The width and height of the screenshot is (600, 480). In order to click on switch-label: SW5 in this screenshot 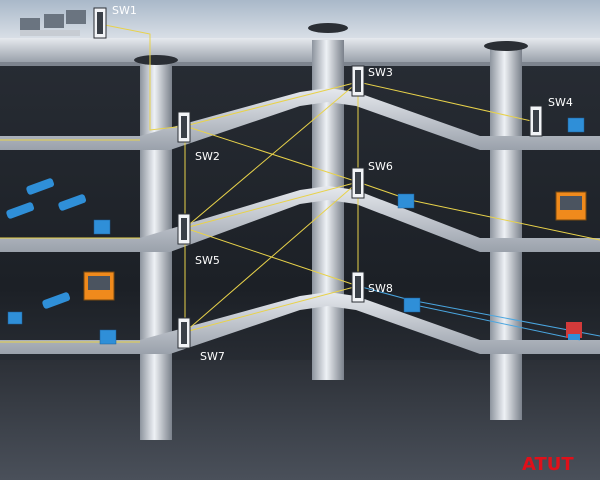, I will do `click(207, 260)`.